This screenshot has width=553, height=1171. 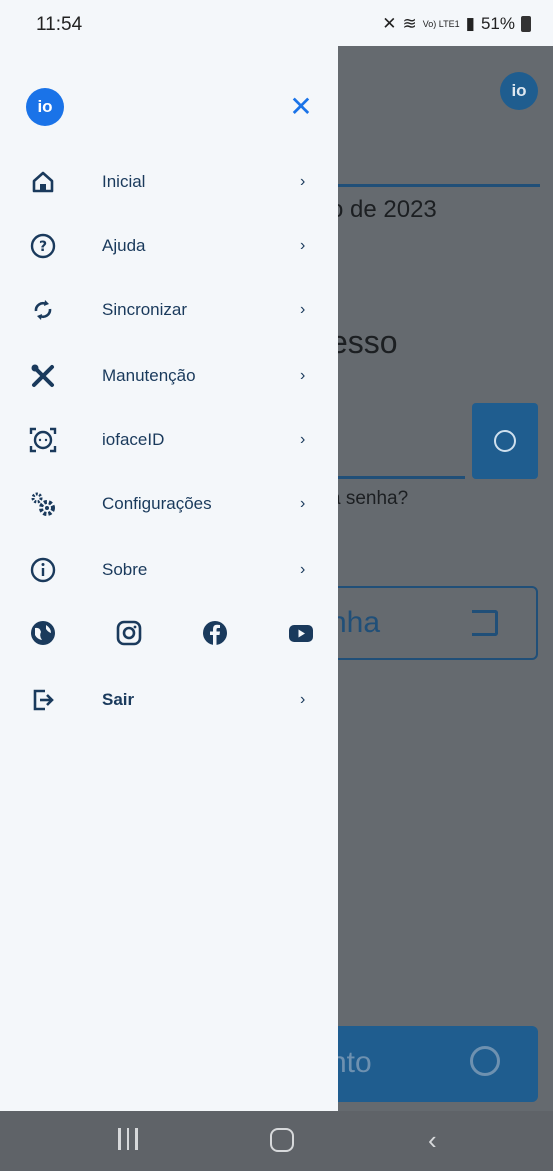 I want to click on mute-icon: ✕, so click(x=389, y=23).